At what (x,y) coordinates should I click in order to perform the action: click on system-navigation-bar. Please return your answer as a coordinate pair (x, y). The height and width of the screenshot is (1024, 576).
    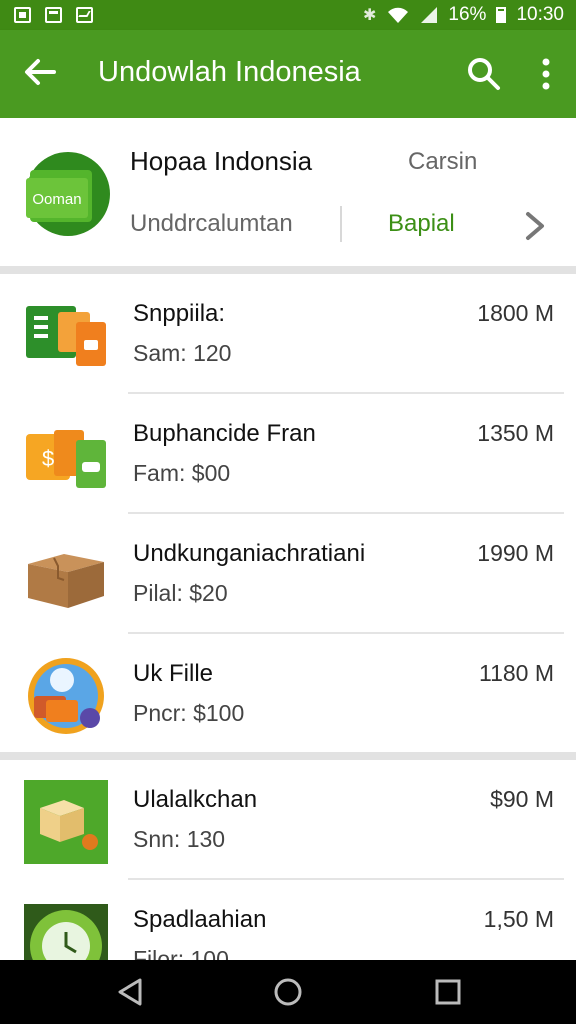
    Looking at the image, I should click on (288, 992).